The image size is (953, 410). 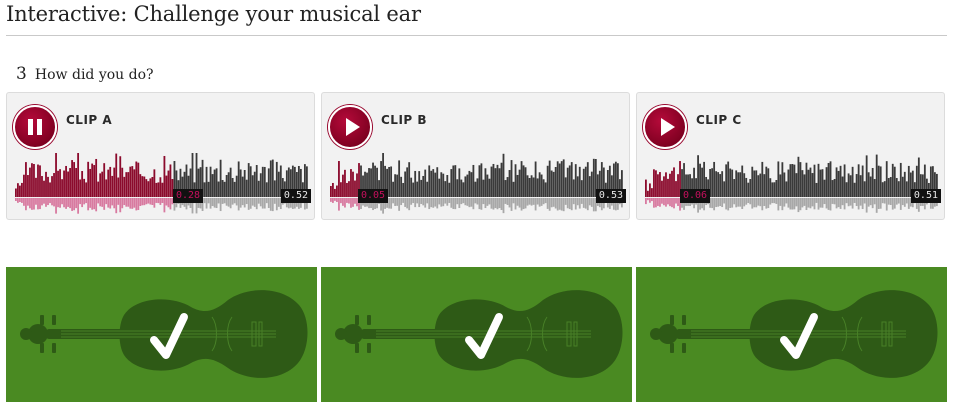 What do you see at coordinates (295, 196) in the screenshot?
I see `duration: 0.52` at bounding box center [295, 196].